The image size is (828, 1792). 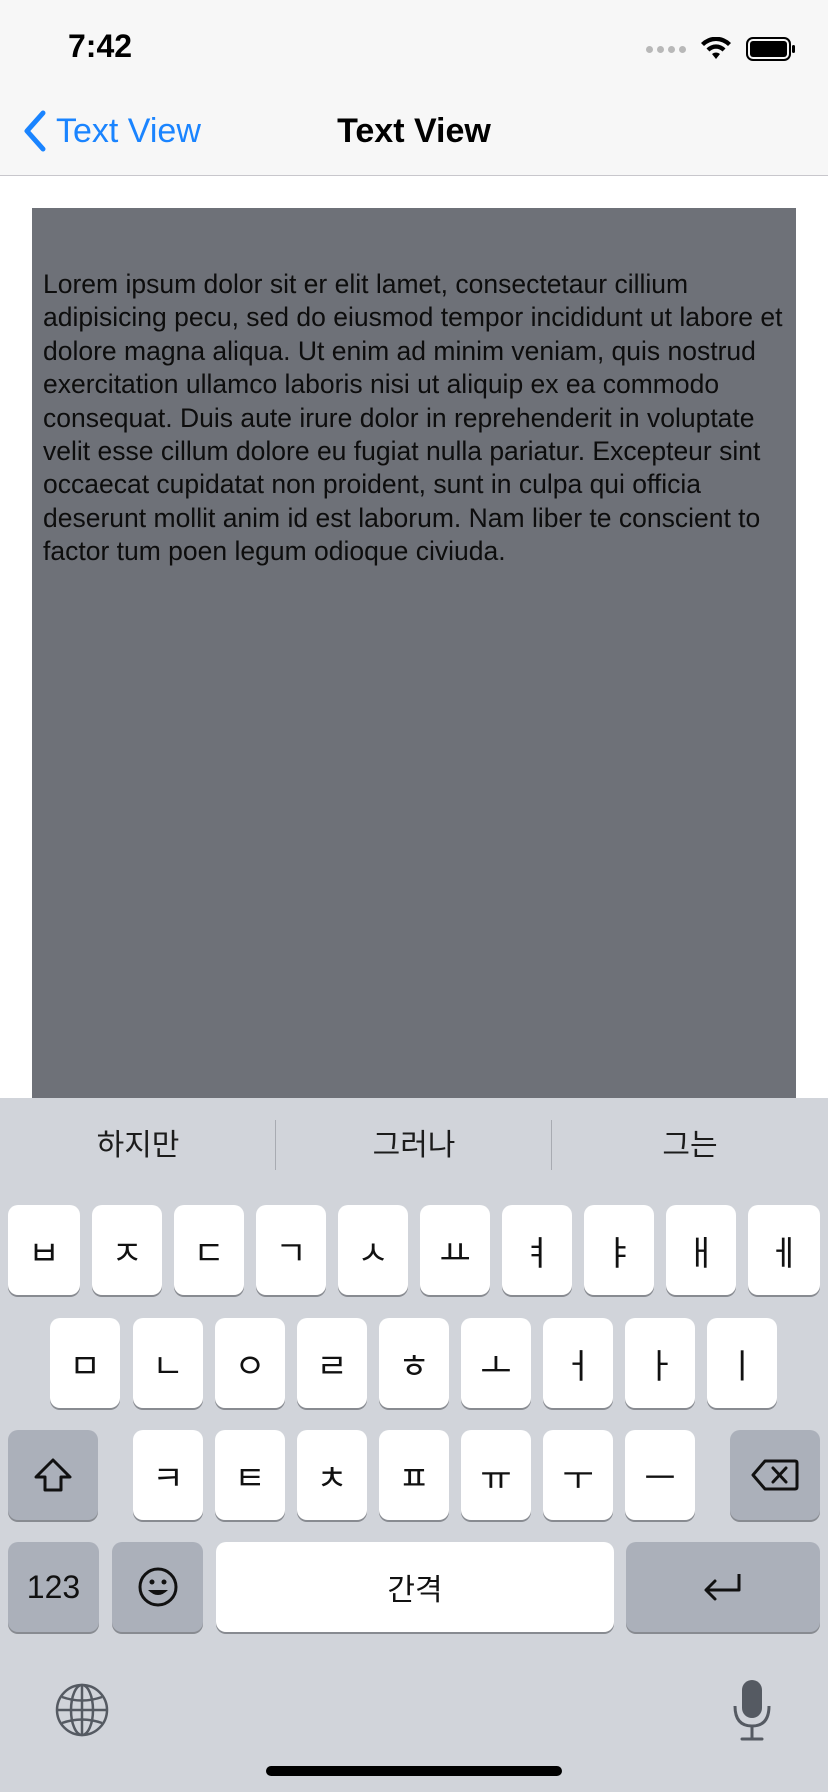 I want to click on key-row2-9: ㅣ, so click(x=742, y=1363).